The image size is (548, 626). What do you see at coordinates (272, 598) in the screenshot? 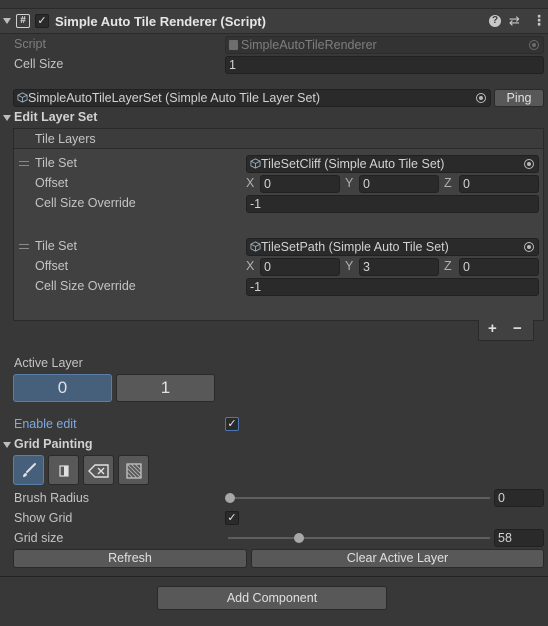
I see `add-component-button: Add Component` at bounding box center [272, 598].